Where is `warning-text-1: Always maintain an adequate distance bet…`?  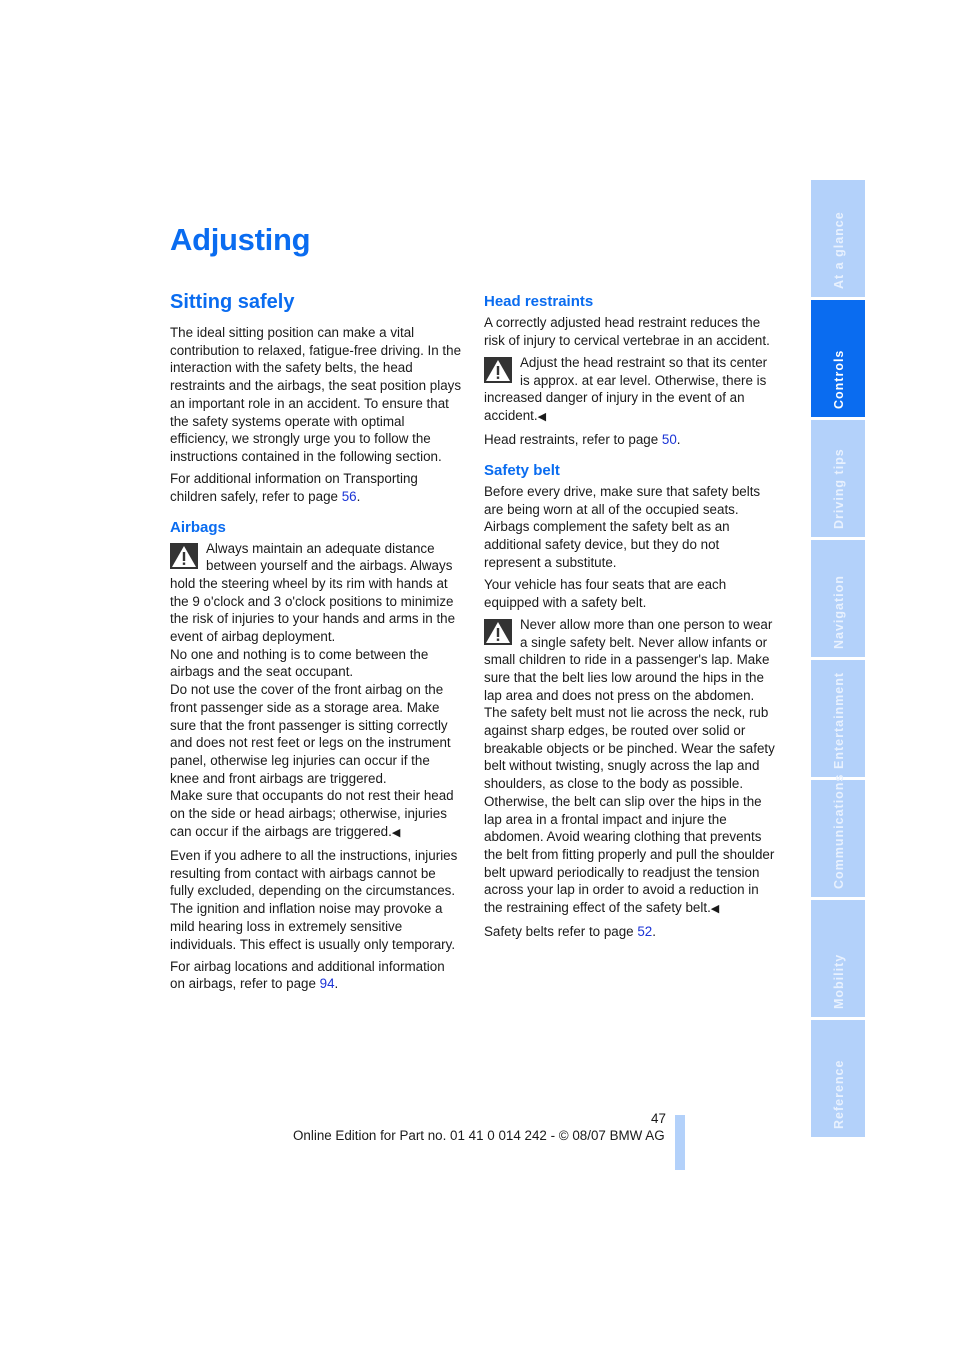 warning-text-1: Always maintain an adequate distance bet… is located at coordinates (313, 592).